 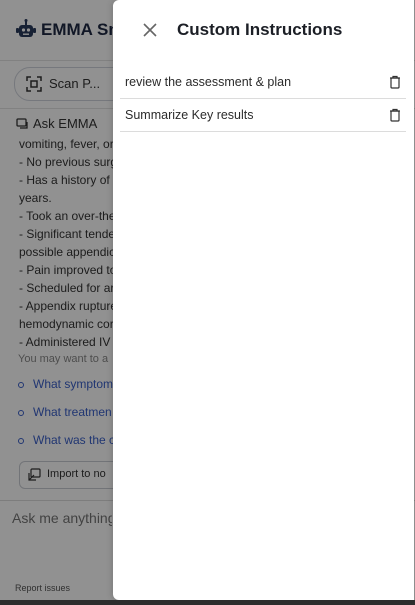 I want to click on instruction-text: review the assessment & plan, so click(x=208, y=82).